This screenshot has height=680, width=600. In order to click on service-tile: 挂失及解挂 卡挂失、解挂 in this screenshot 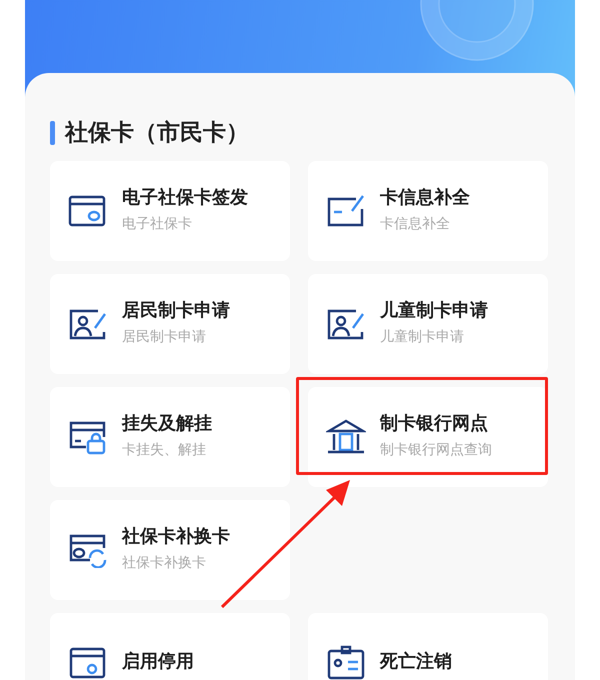, I will do `click(170, 437)`.